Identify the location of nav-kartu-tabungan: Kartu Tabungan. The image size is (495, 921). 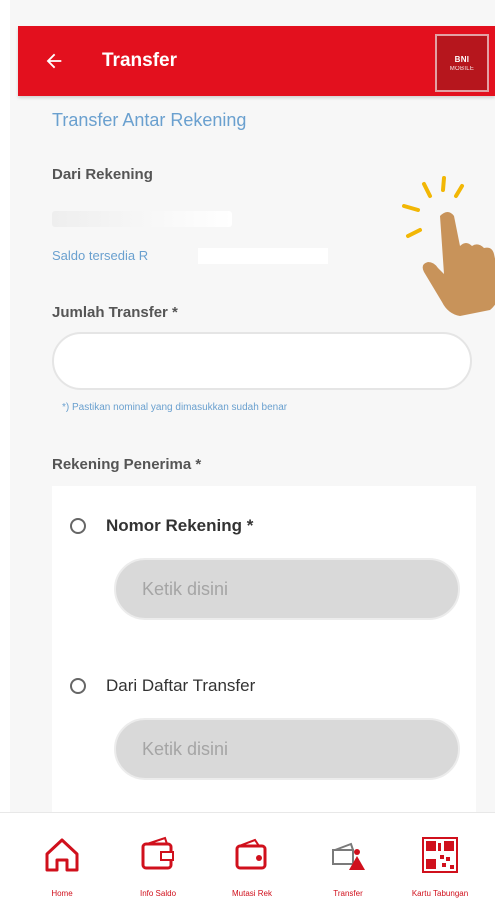
(440, 865).